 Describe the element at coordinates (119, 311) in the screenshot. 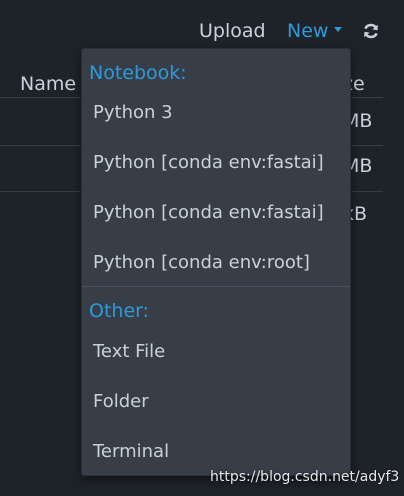

I see `other-section-header: Other:` at that location.